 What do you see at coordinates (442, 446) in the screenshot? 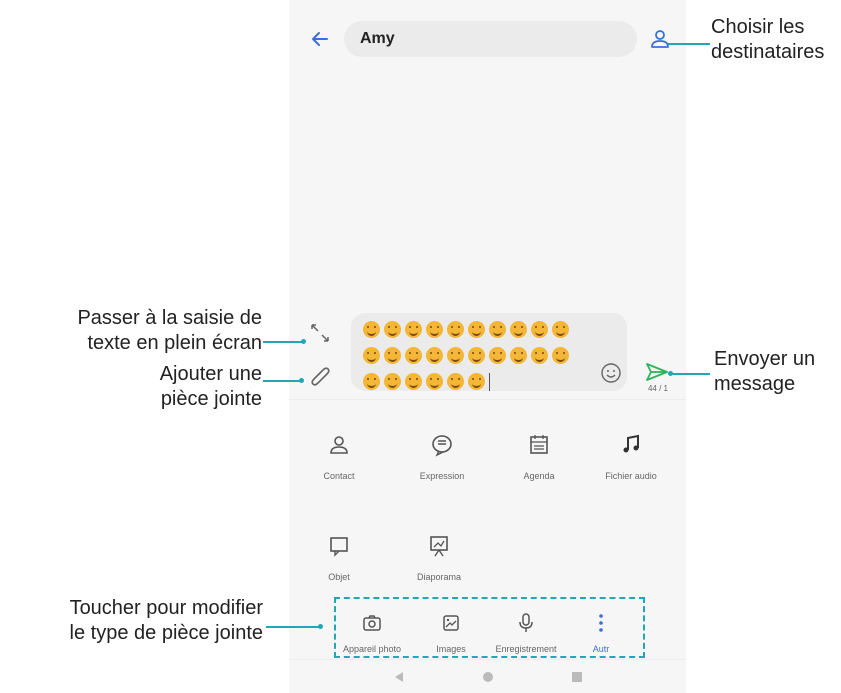
I see `expression-icon` at bounding box center [442, 446].